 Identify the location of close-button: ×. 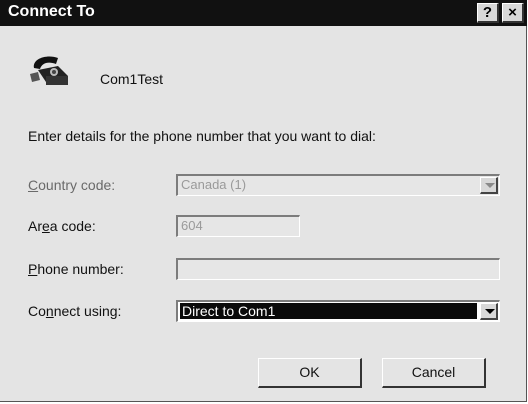
(513, 13).